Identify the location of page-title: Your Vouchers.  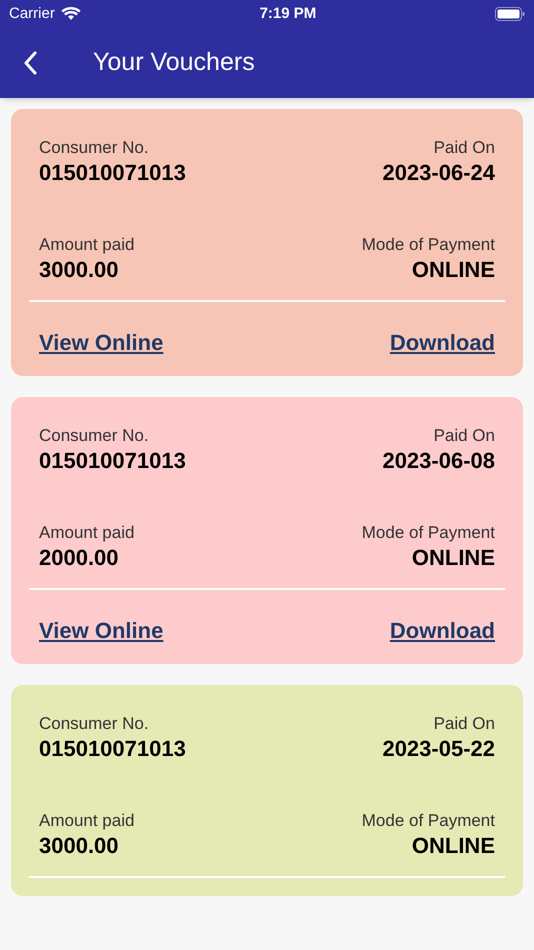
(174, 62).